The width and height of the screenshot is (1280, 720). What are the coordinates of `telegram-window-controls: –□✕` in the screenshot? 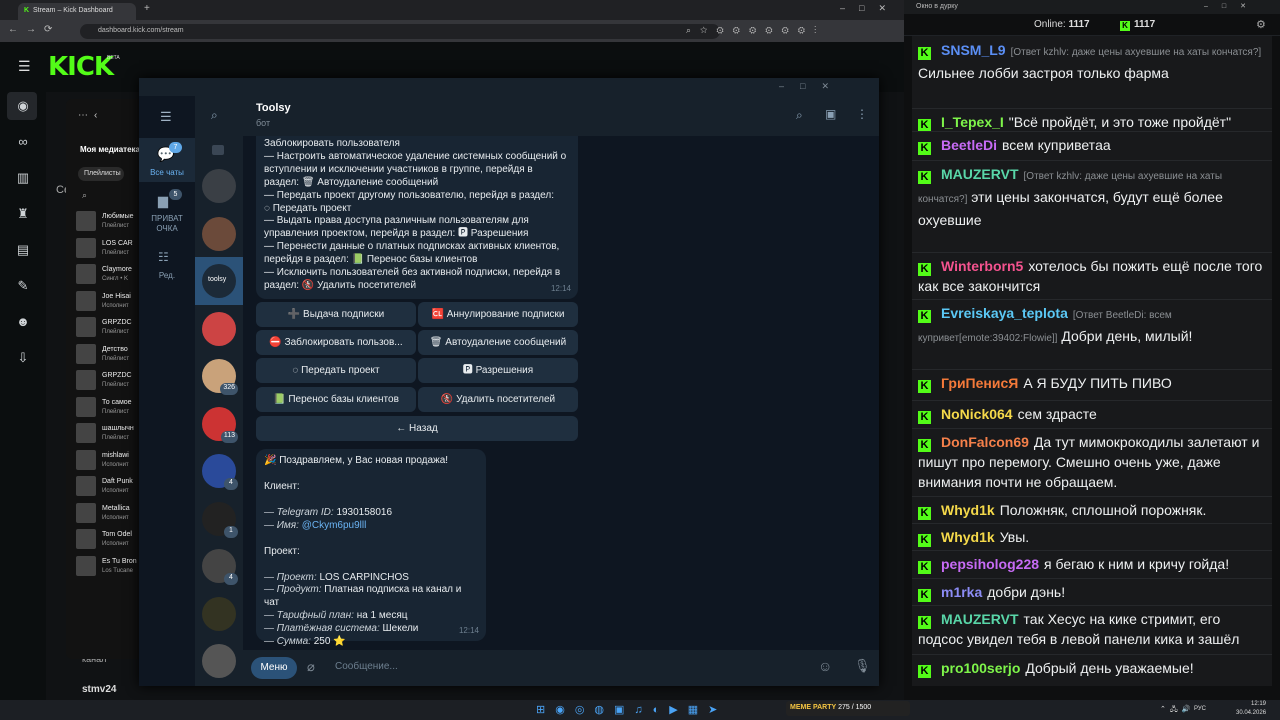 It's located at (812, 86).